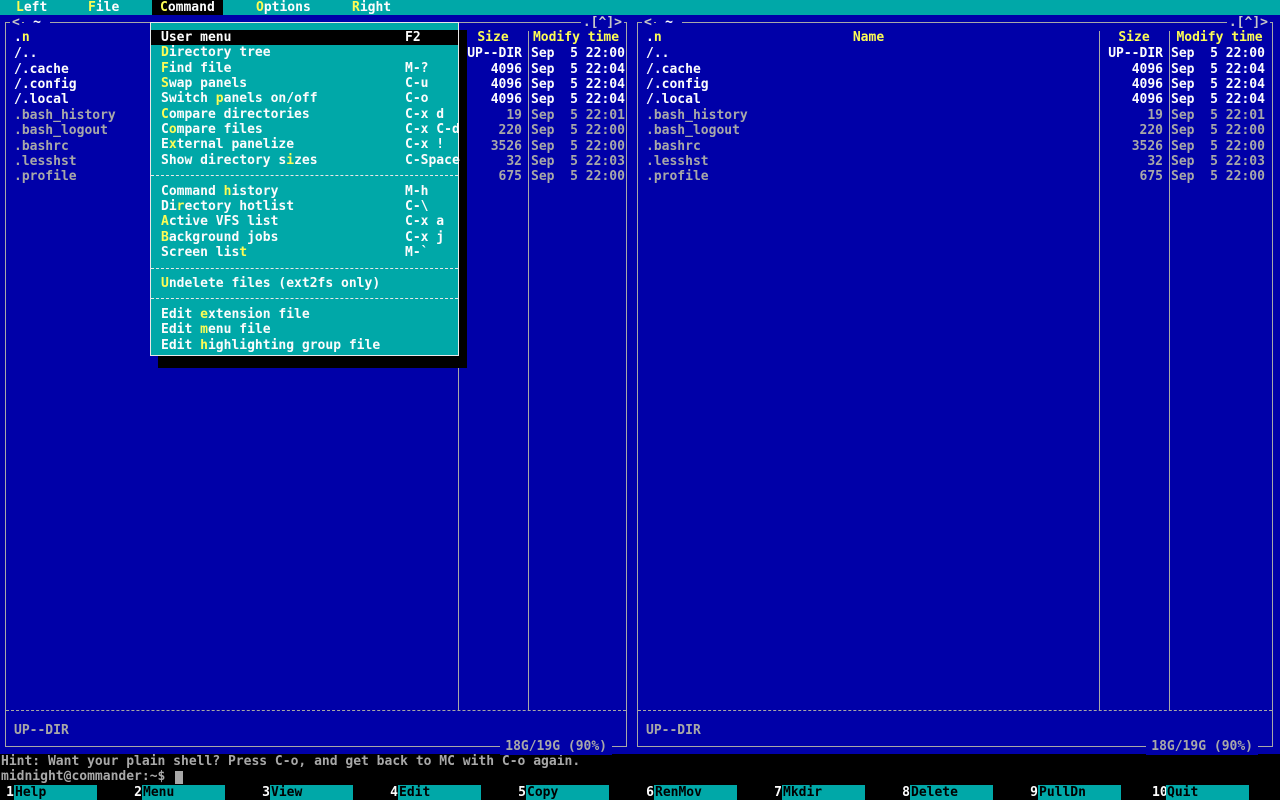  I want to click on fkey-label: Delete, so click(951, 792).